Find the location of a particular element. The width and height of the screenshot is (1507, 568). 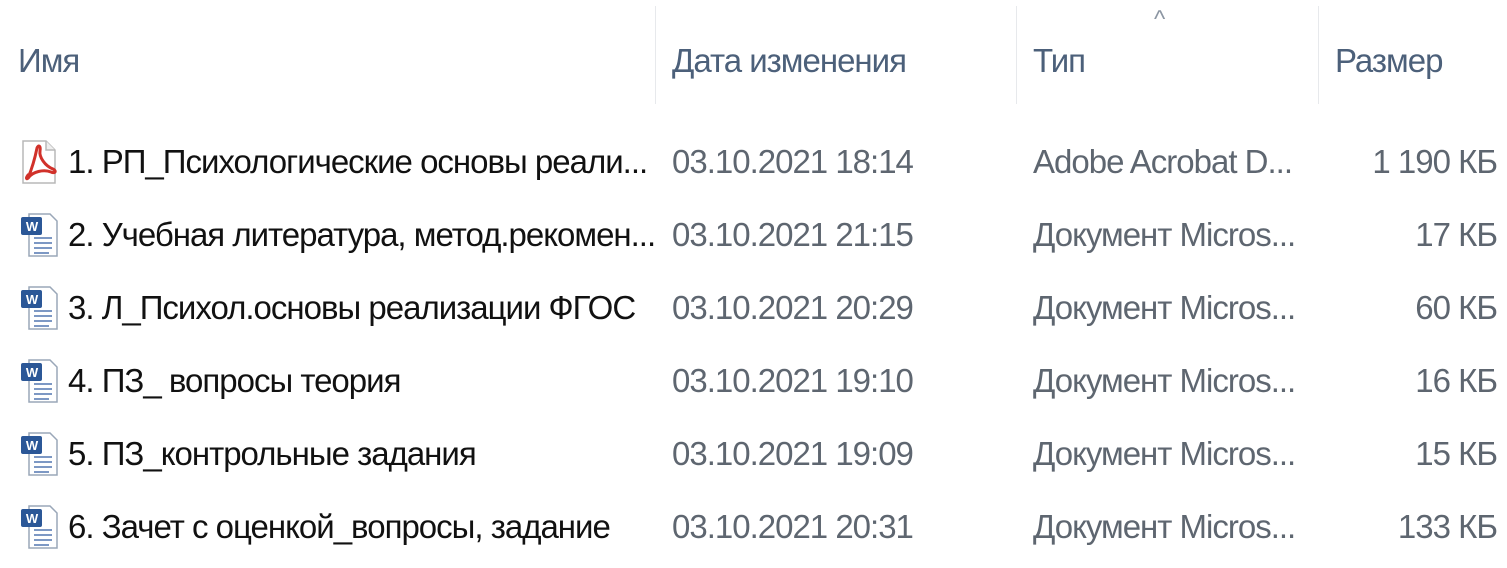

column-header-name: Имя is located at coordinates (333, 54).